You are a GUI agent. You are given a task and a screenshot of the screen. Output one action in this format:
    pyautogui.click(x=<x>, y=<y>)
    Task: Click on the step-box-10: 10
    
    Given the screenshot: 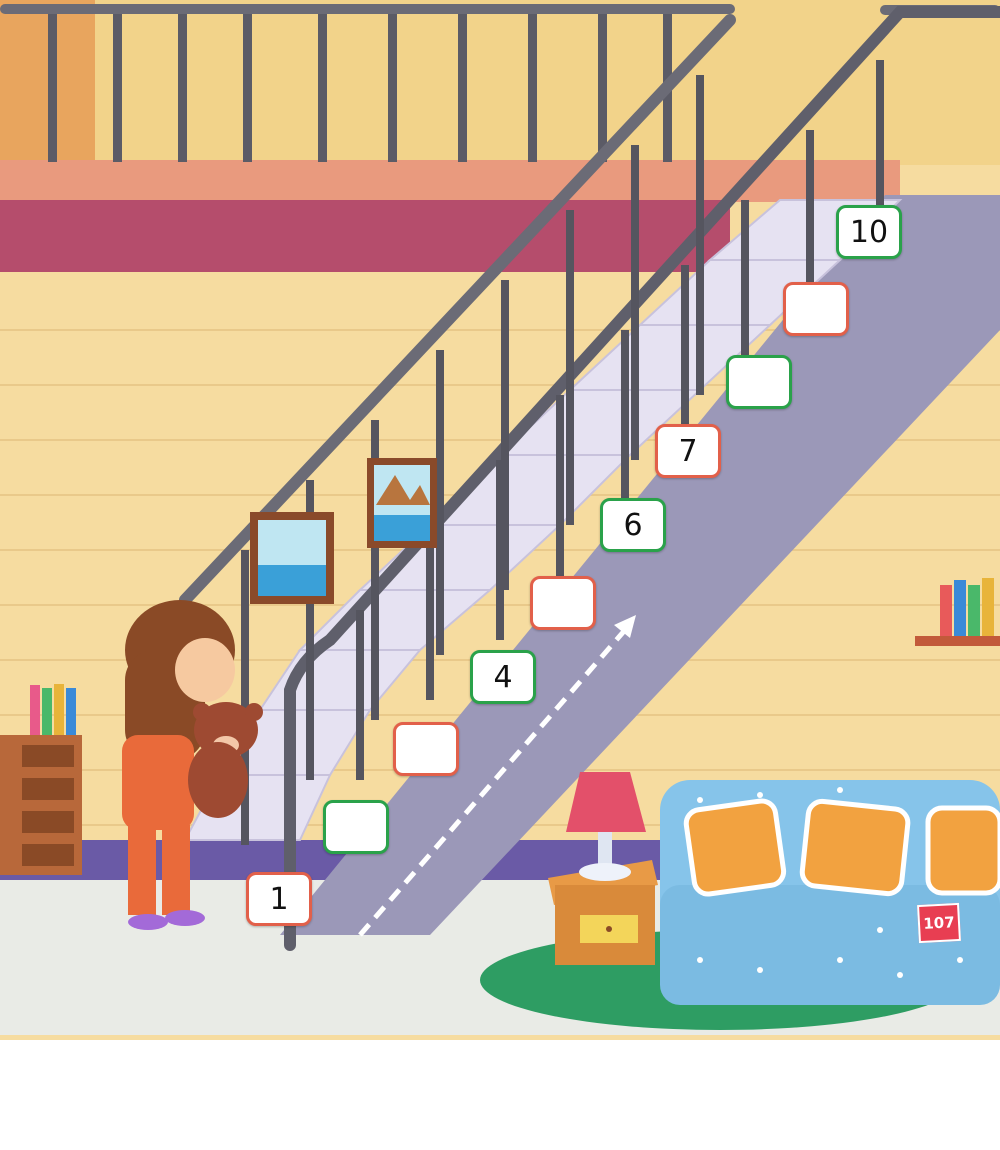 What is the action you would take?
    pyautogui.click(x=869, y=232)
    